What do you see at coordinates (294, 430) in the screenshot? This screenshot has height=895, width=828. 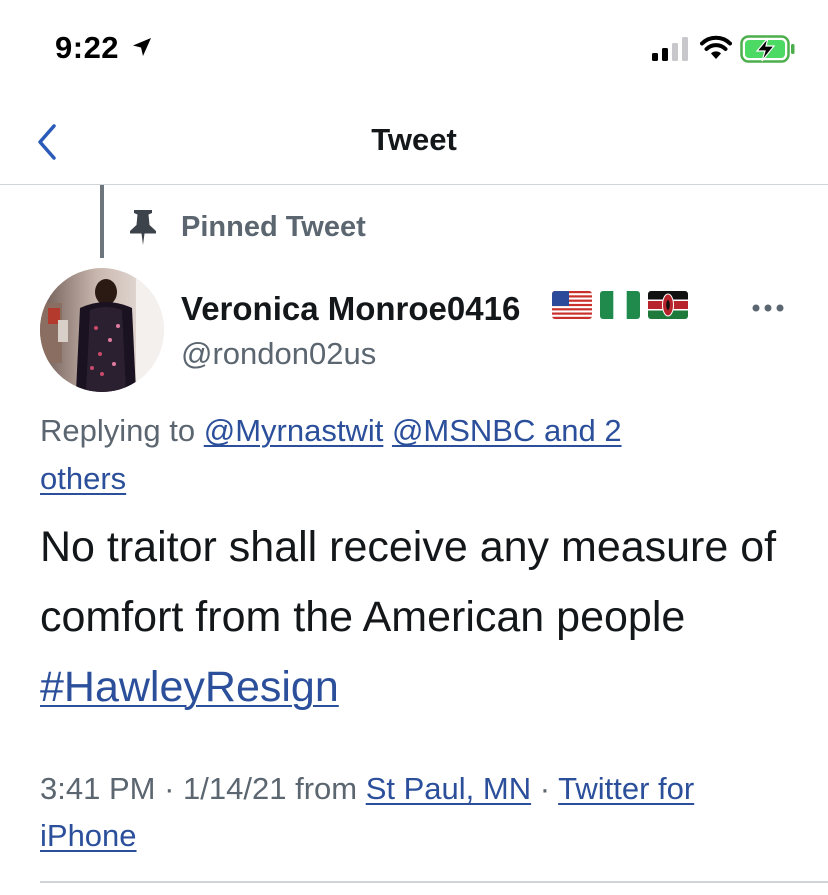 I see `mention-link: @Myrnastwit` at bounding box center [294, 430].